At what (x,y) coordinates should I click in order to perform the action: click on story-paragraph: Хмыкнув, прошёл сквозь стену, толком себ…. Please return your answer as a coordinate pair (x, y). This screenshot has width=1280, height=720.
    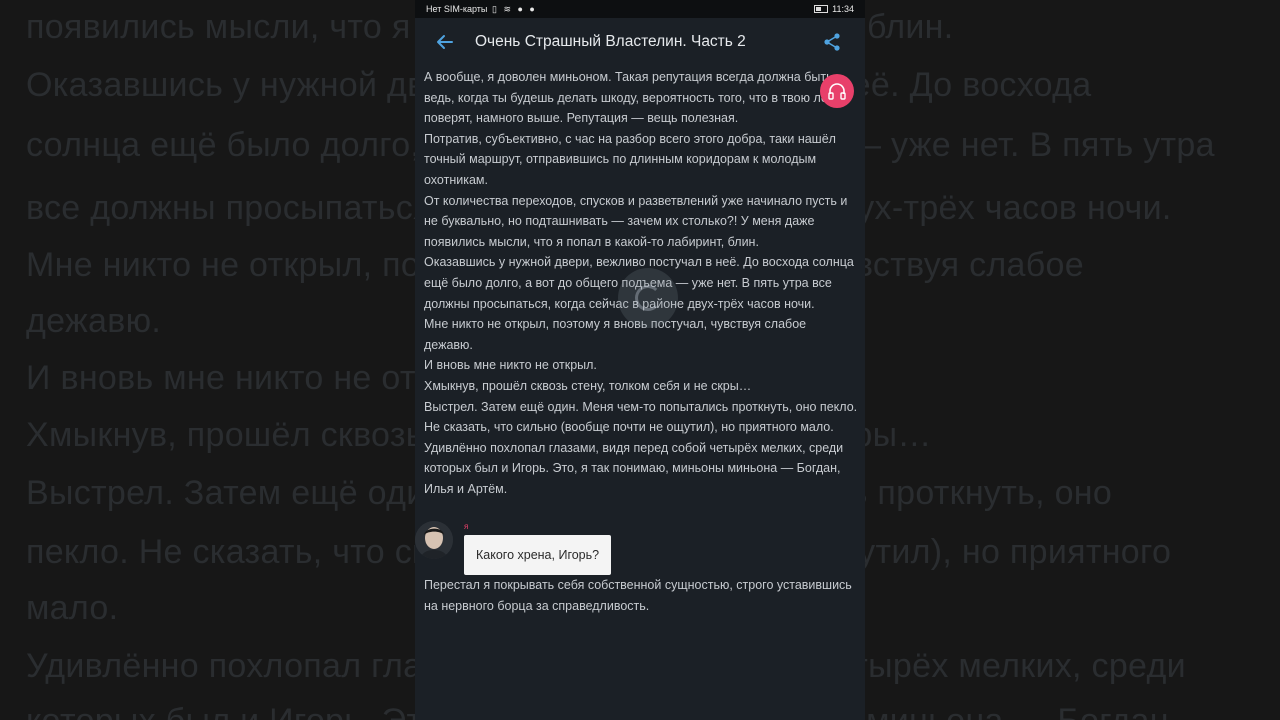
    Looking at the image, I should click on (588, 385).